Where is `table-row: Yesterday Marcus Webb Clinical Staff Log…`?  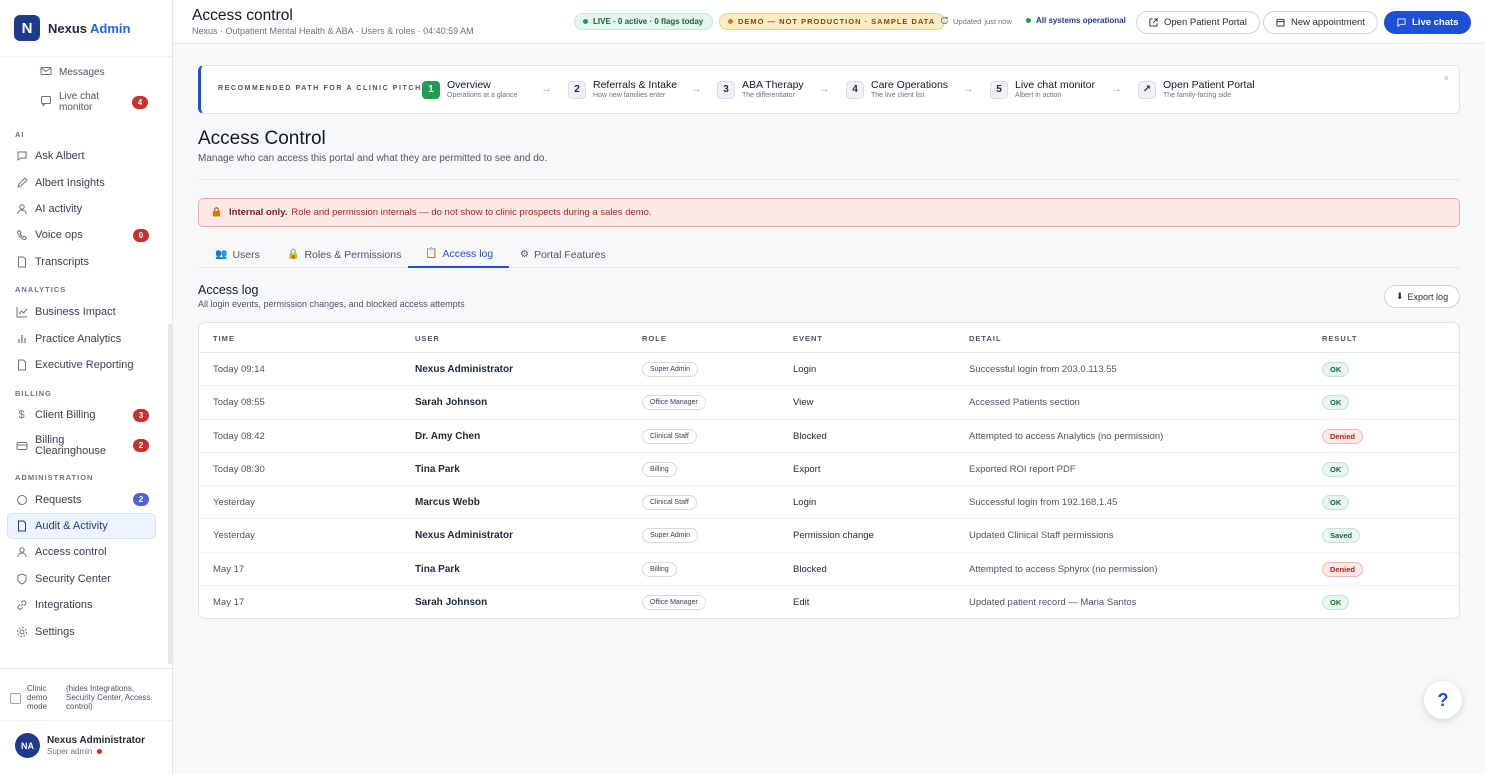 table-row: Yesterday Marcus Webb Clinical Staff Log… is located at coordinates (829, 503).